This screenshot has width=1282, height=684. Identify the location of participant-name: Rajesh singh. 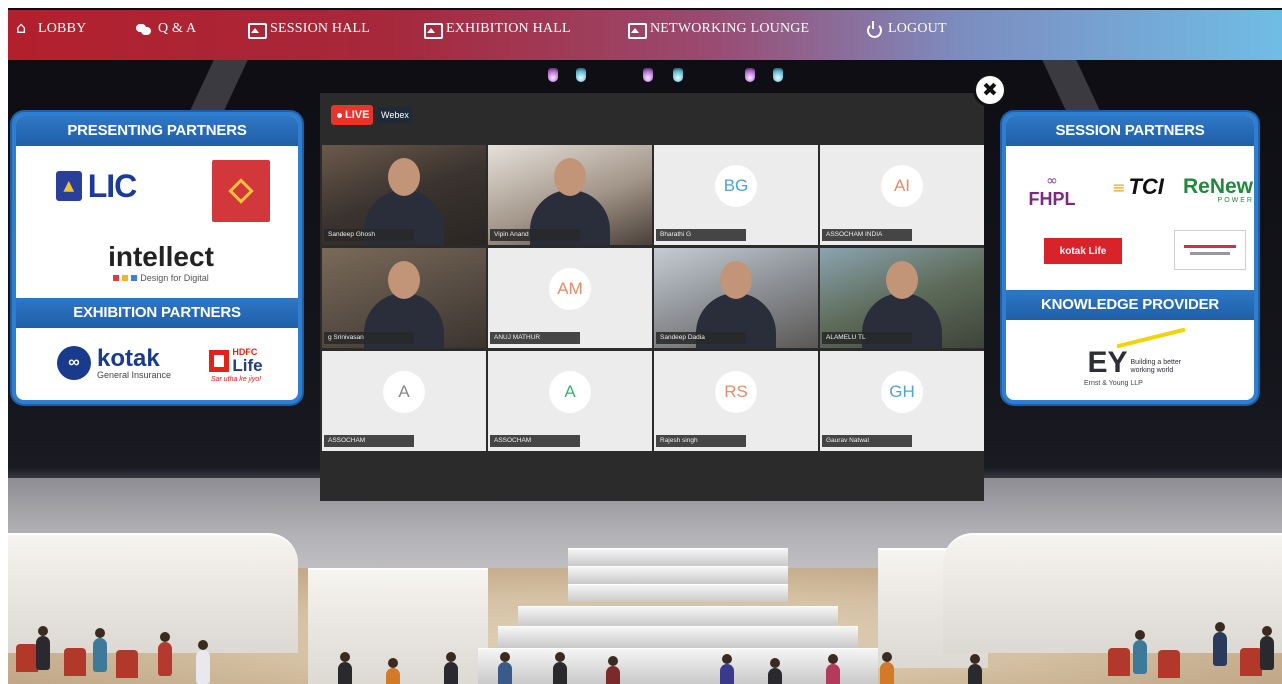
(701, 441).